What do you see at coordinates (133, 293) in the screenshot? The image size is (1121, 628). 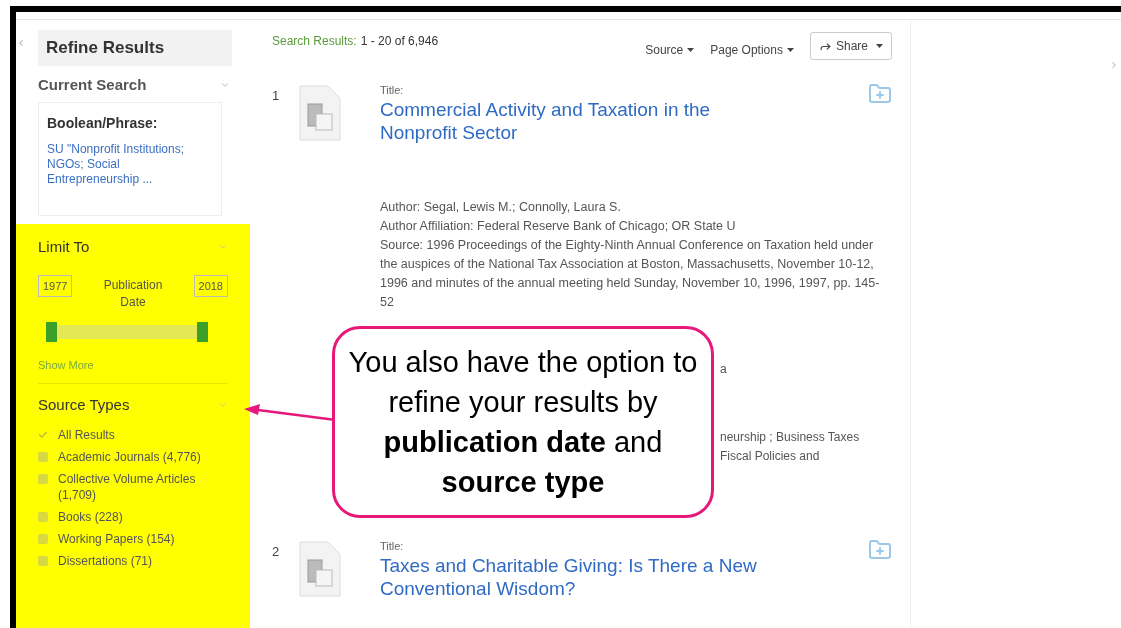 I see `date-label: Publication Date` at bounding box center [133, 293].